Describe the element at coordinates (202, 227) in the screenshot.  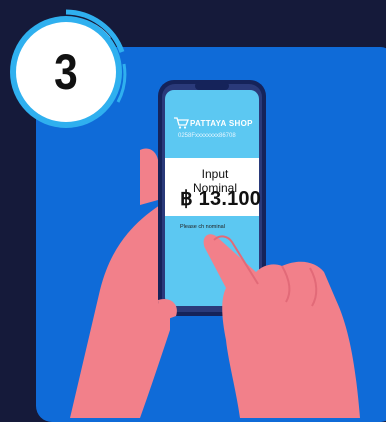
I see `nominal-hint: Please ch nominal` at that location.